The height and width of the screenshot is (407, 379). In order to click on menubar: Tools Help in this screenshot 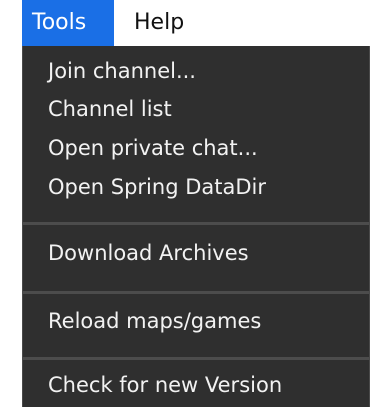, I will do `click(189, 23)`.